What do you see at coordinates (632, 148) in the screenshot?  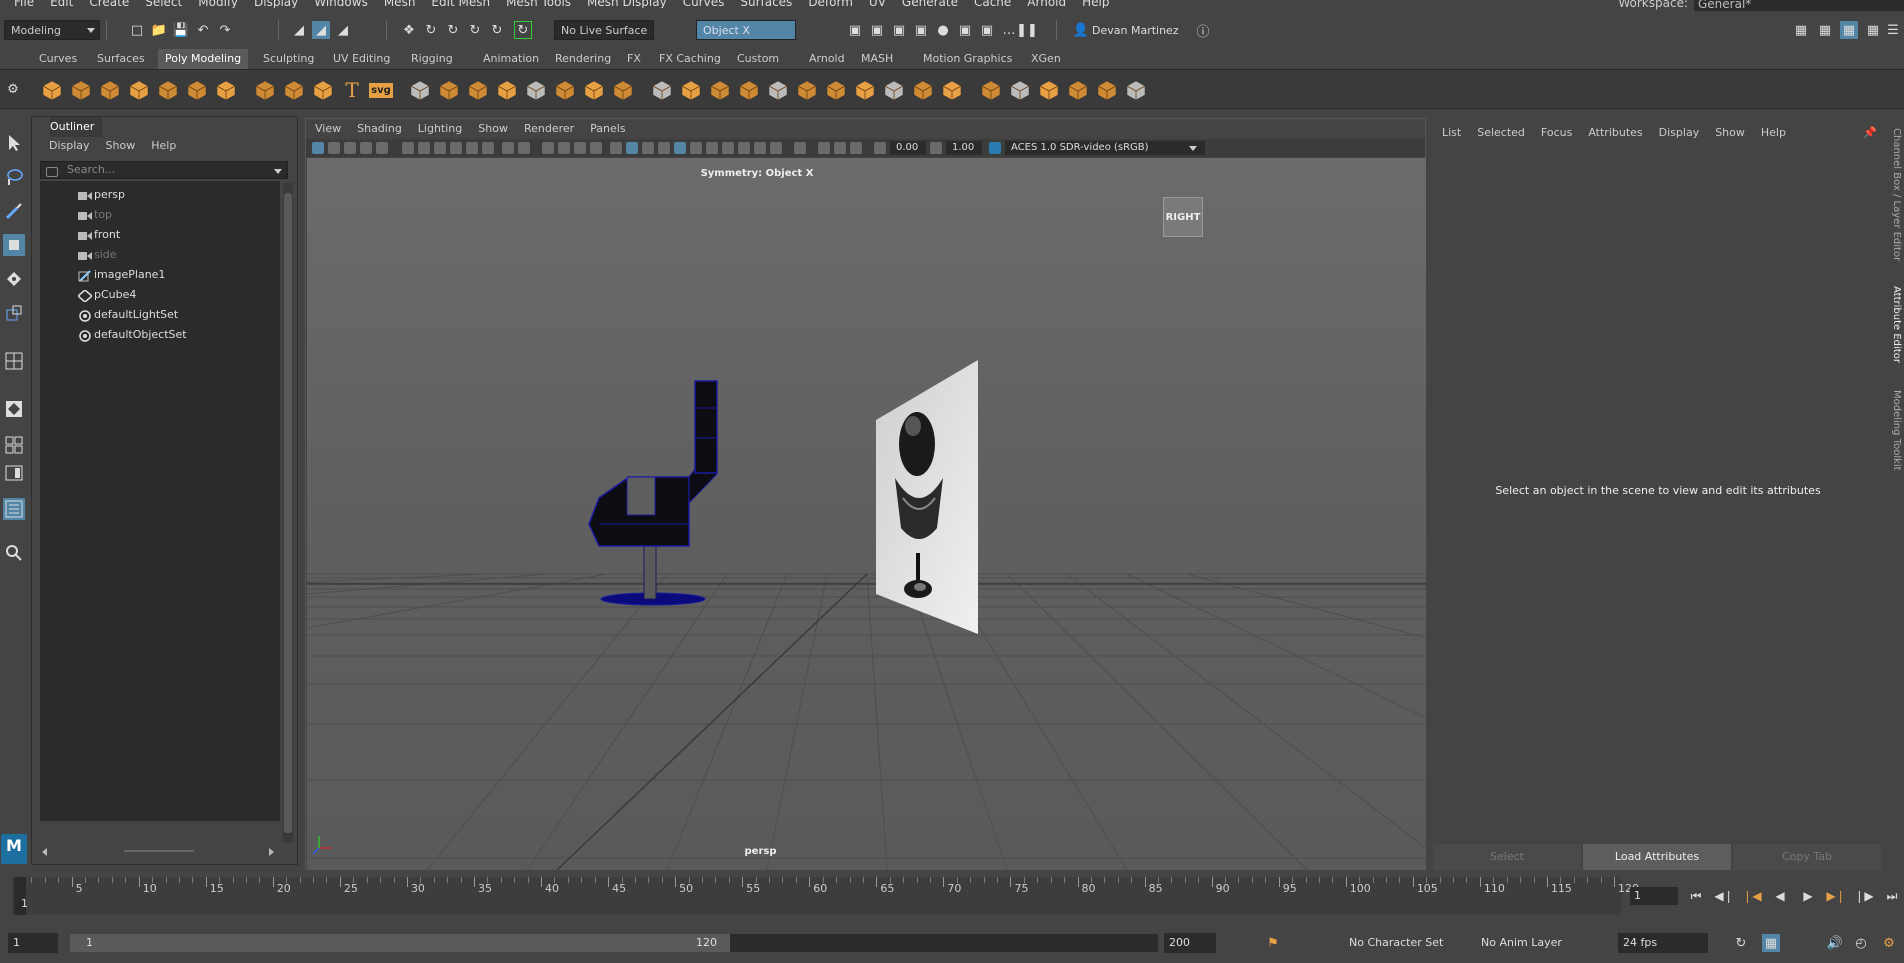 I see `smooth-shade-icon` at bounding box center [632, 148].